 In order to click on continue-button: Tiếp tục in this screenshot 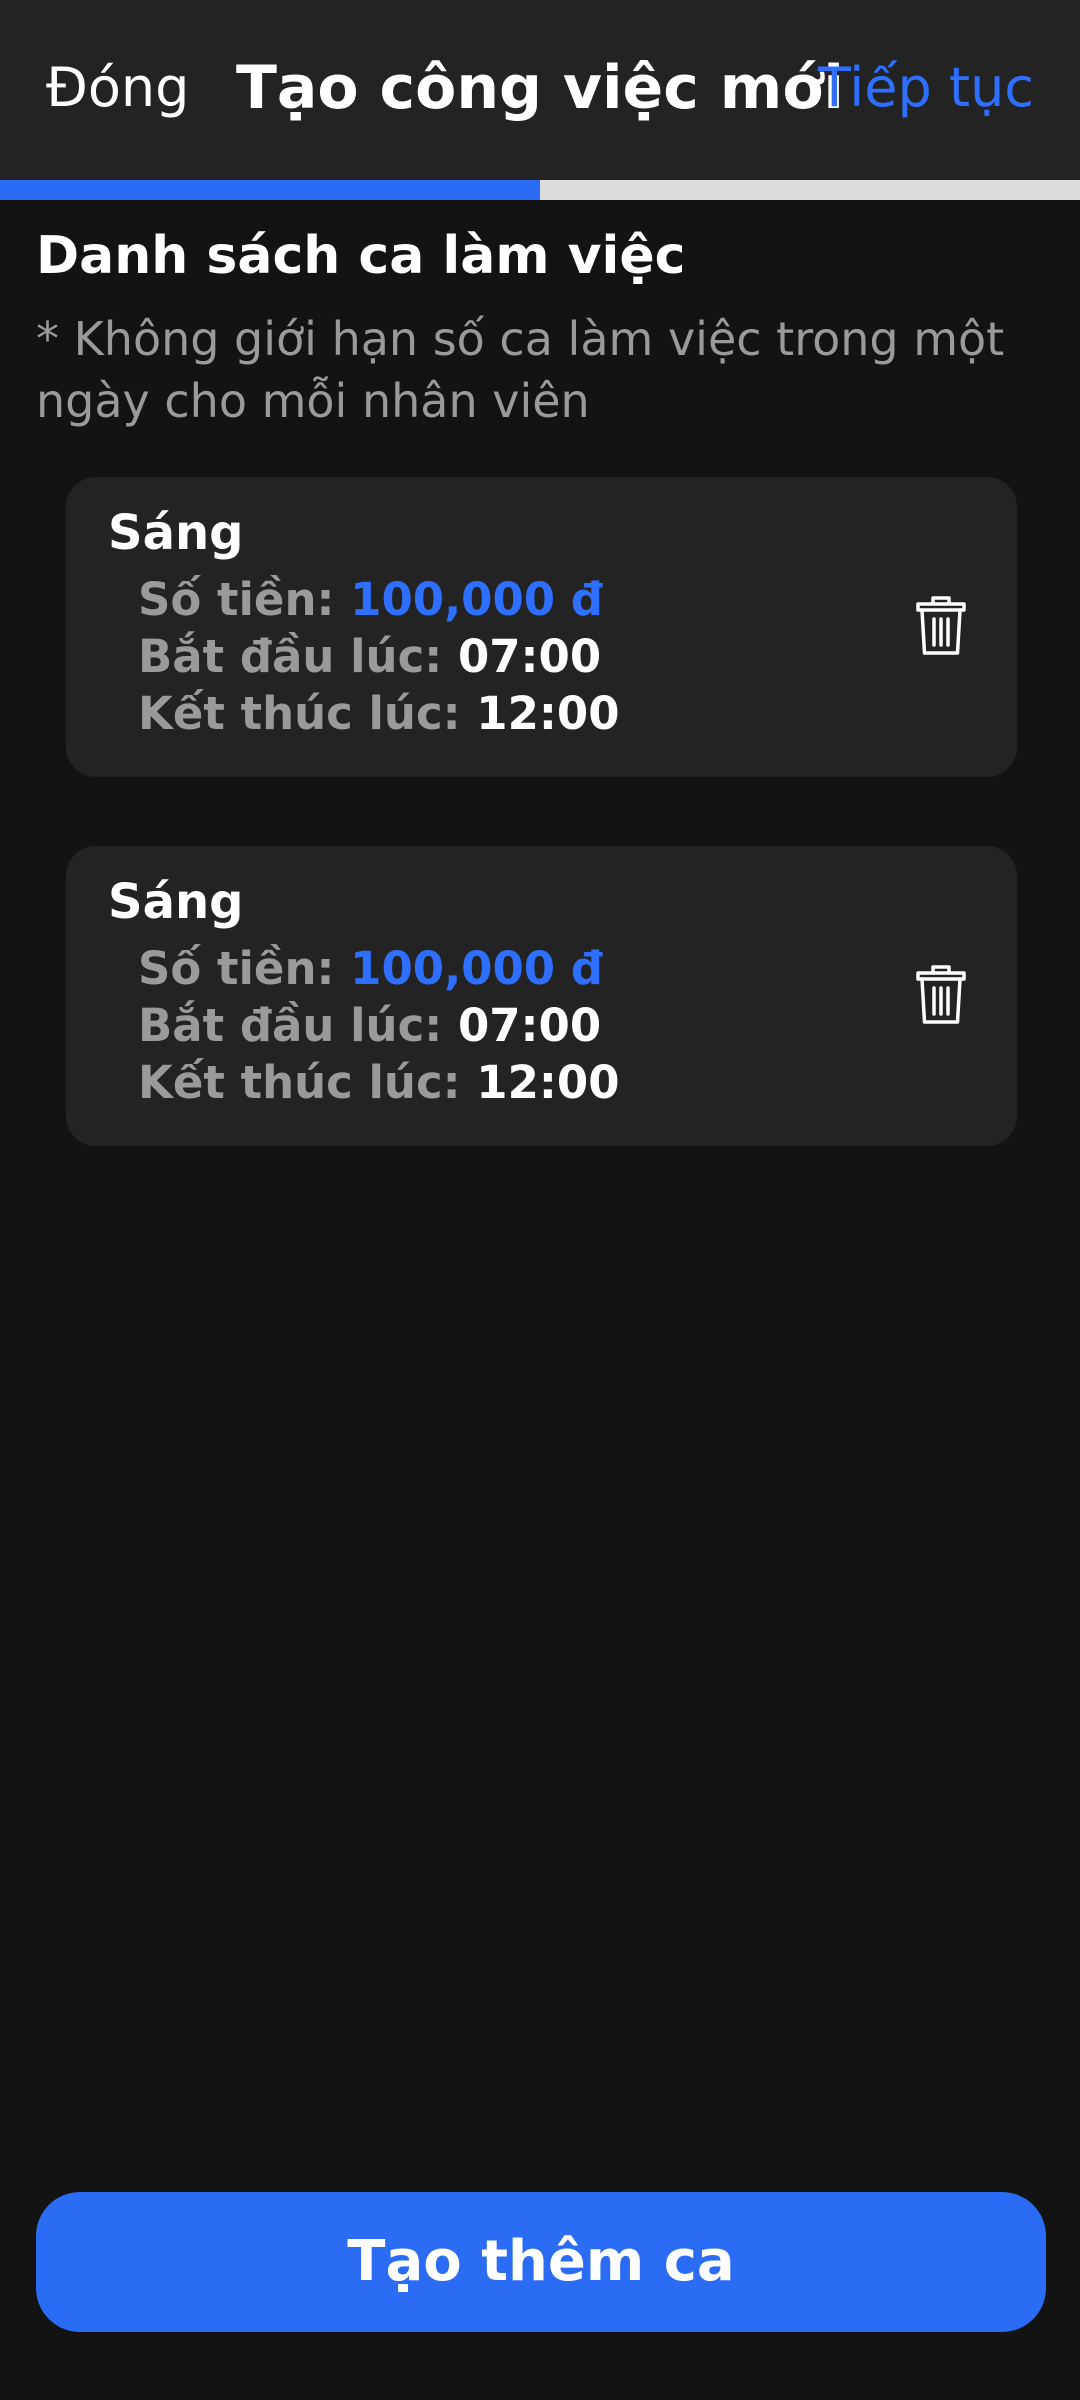, I will do `click(926, 88)`.